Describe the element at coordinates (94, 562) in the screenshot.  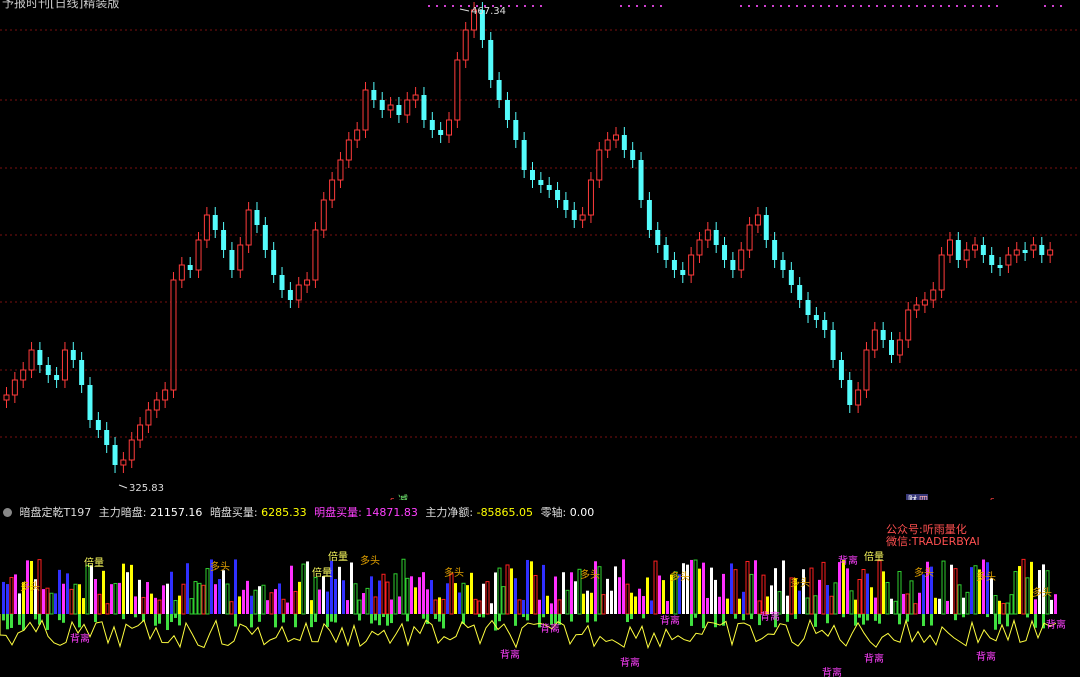
I see `tag-beiliang: 倍量` at that location.